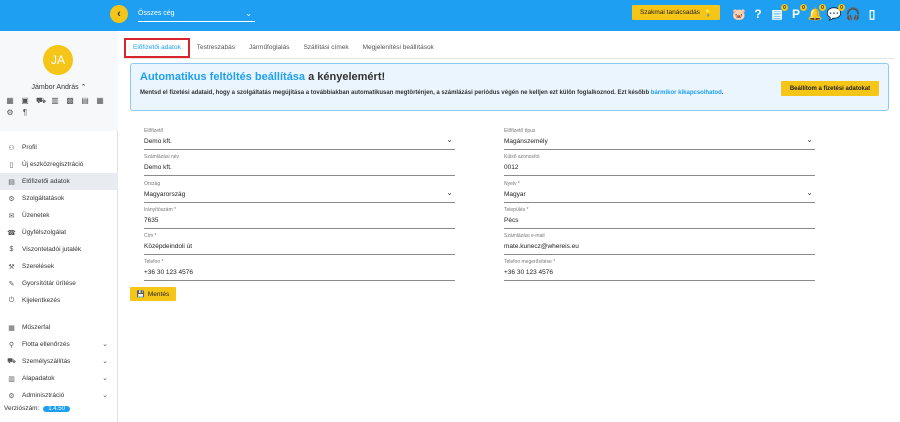 The image size is (900, 422). I want to click on sidebar-item-label: Előfizetői adatok, so click(46, 181).